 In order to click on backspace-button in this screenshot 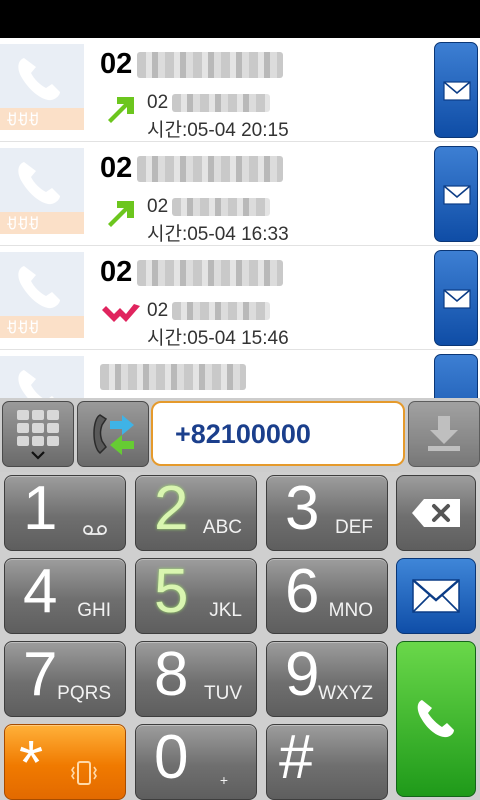, I will do `click(436, 513)`.